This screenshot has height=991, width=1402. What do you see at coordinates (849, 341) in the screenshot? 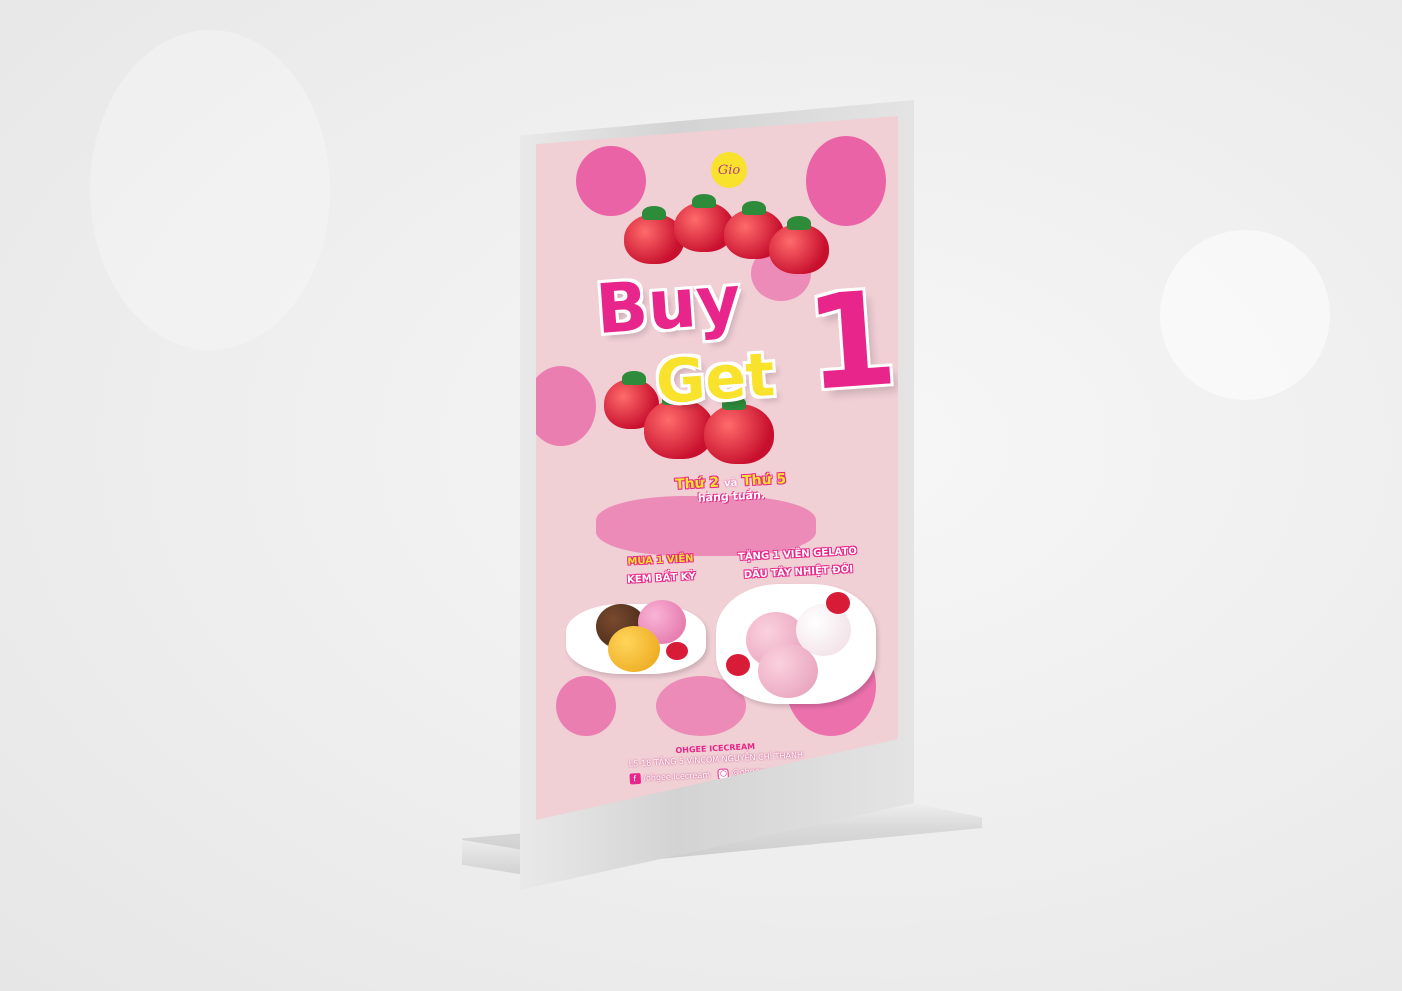
I see `headline-one: 1` at bounding box center [849, 341].